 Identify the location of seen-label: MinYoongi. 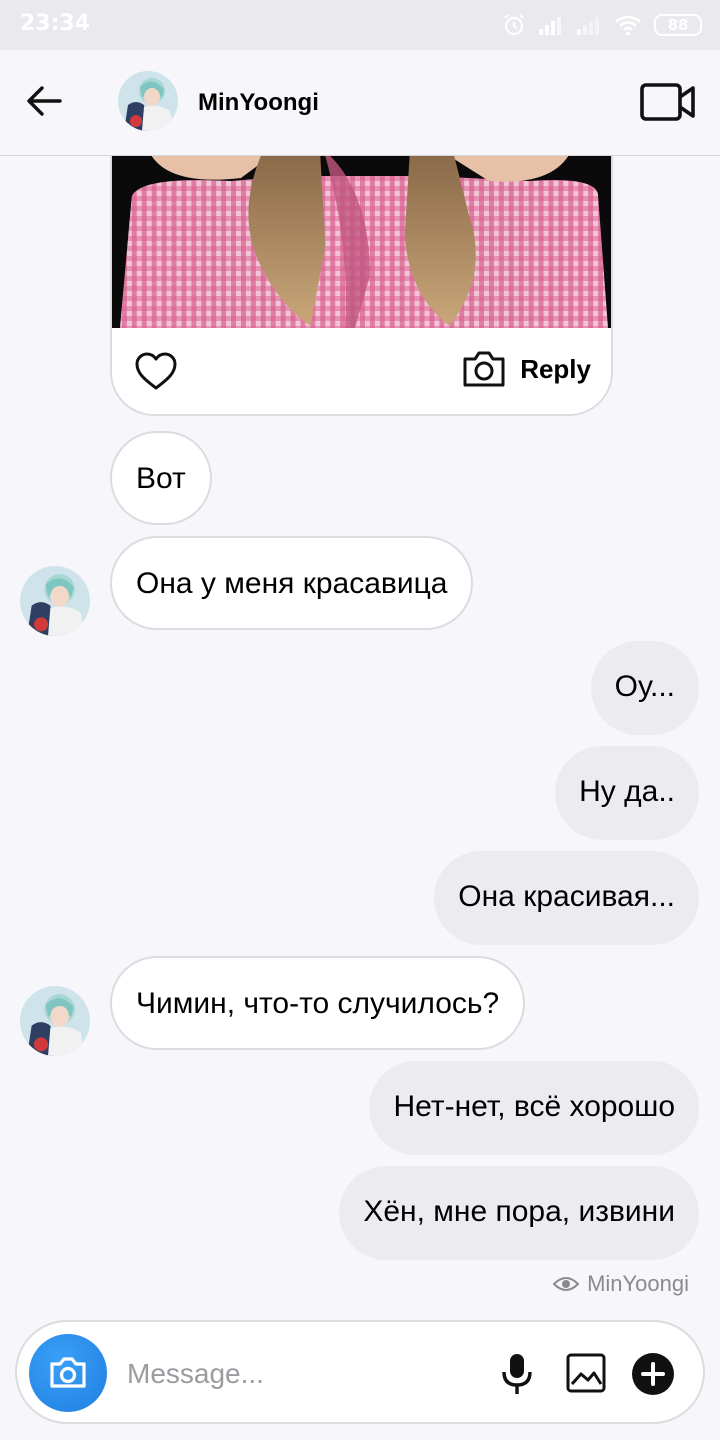
(638, 1283).